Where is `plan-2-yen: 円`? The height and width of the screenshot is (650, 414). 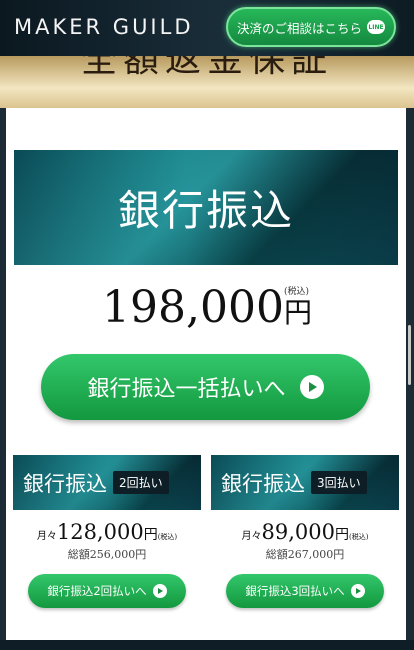 plan-2-yen: 円 is located at coordinates (150, 535).